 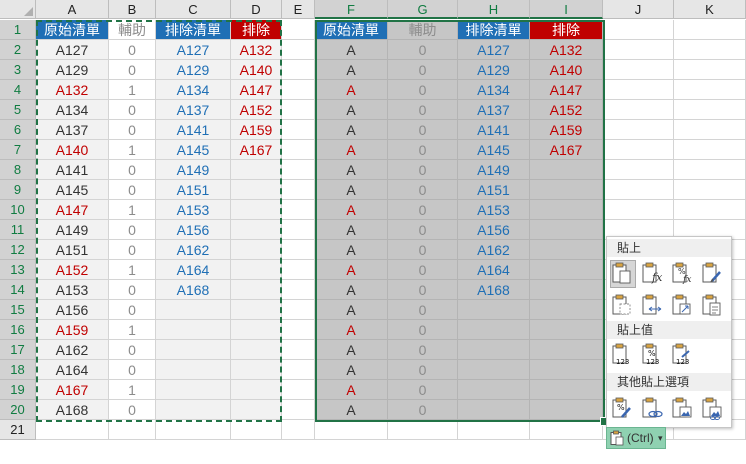 What do you see at coordinates (638, 90) in the screenshot?
I see `cell-j4` at bounding box center [638, 90].